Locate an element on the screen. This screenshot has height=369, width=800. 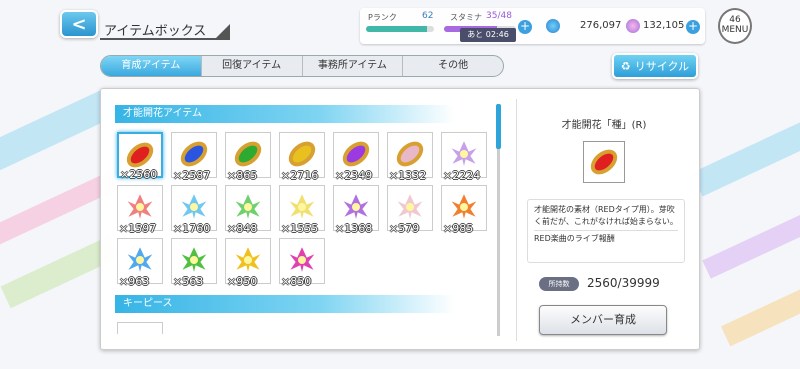
back-arrow-icon: < is located at coordinates (79, 24).